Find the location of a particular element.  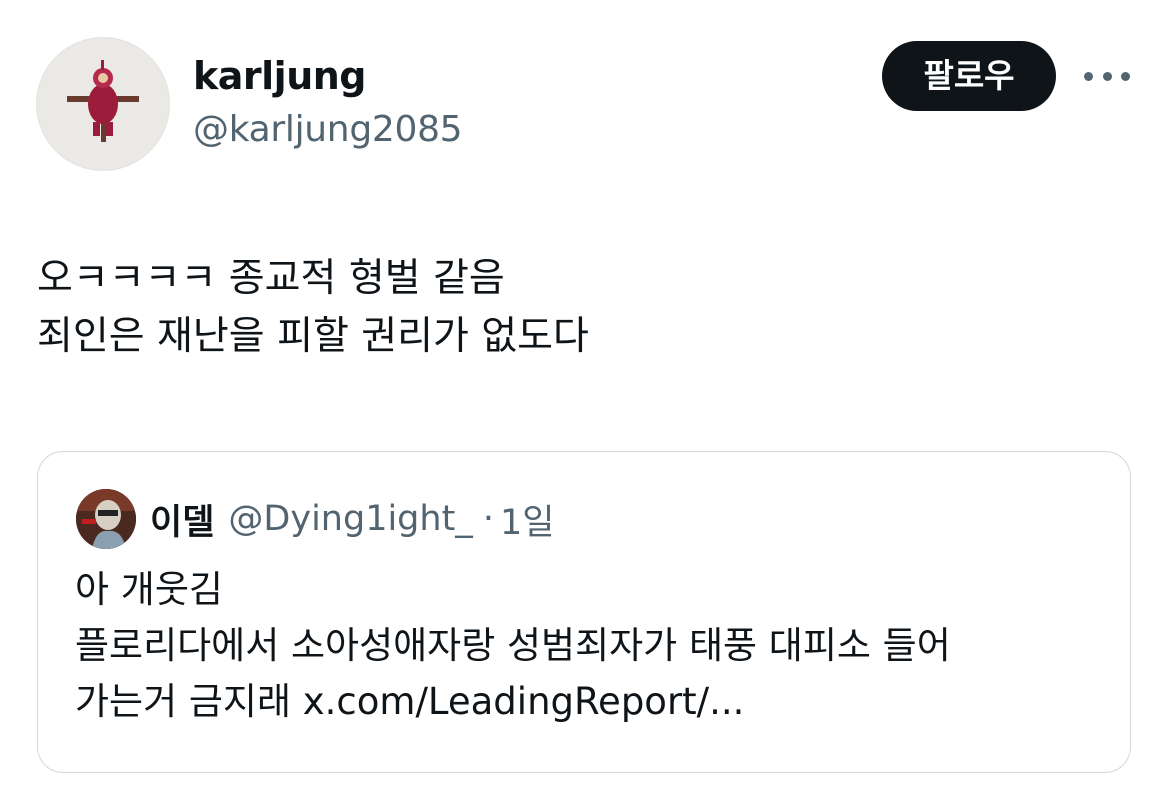

quoted-text-line: 플로리다에서 소아성애자랑 성범죄자가 태풍 대피소 들어 is located at coordinates (513, 645).